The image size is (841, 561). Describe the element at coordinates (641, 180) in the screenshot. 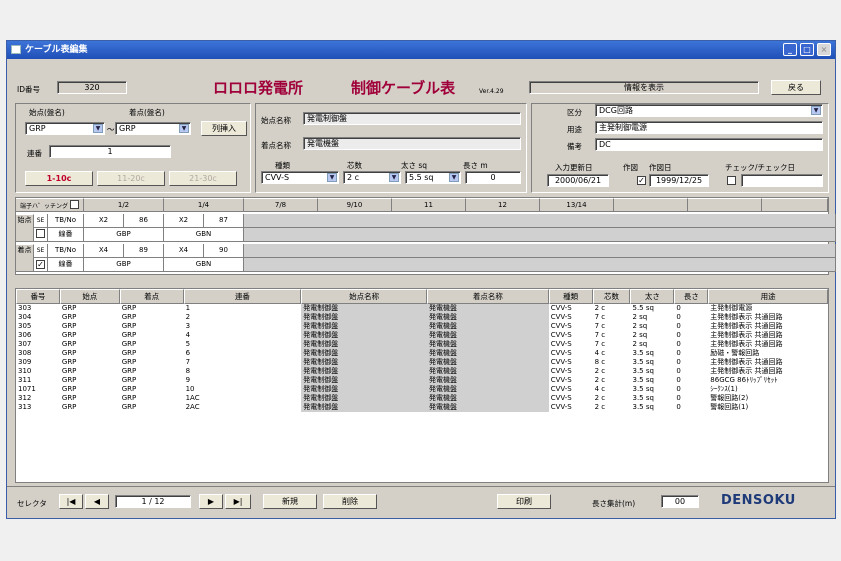

I see `author-checkbox: ✓` at that location.